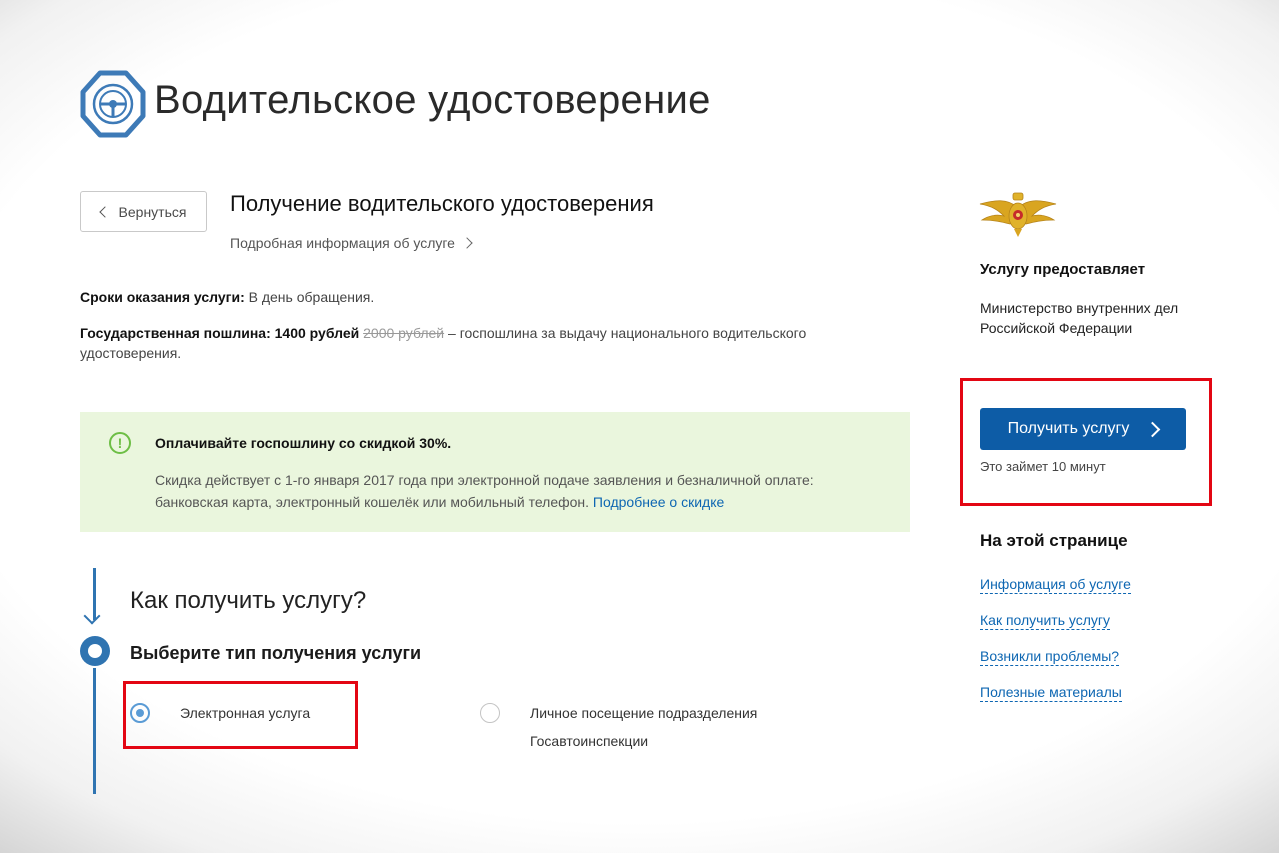  I want to click on fee-label: Государственная пошлина:, so click(175, 333).